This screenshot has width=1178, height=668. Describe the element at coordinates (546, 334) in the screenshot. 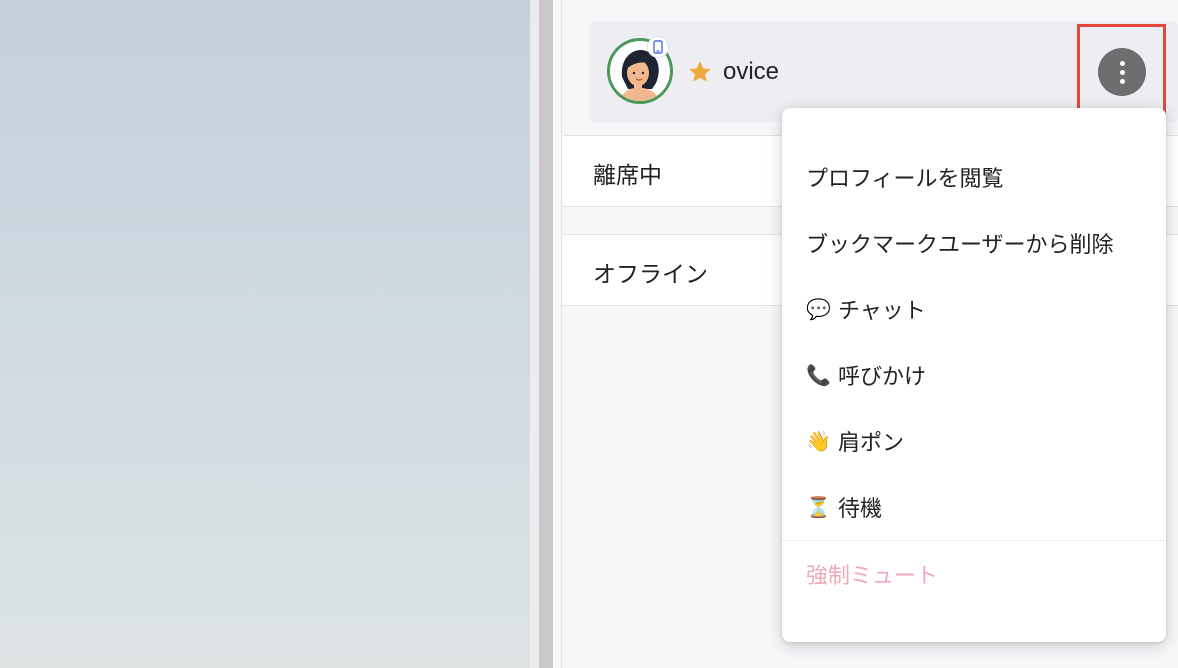

I see `resize-divider` at that location.